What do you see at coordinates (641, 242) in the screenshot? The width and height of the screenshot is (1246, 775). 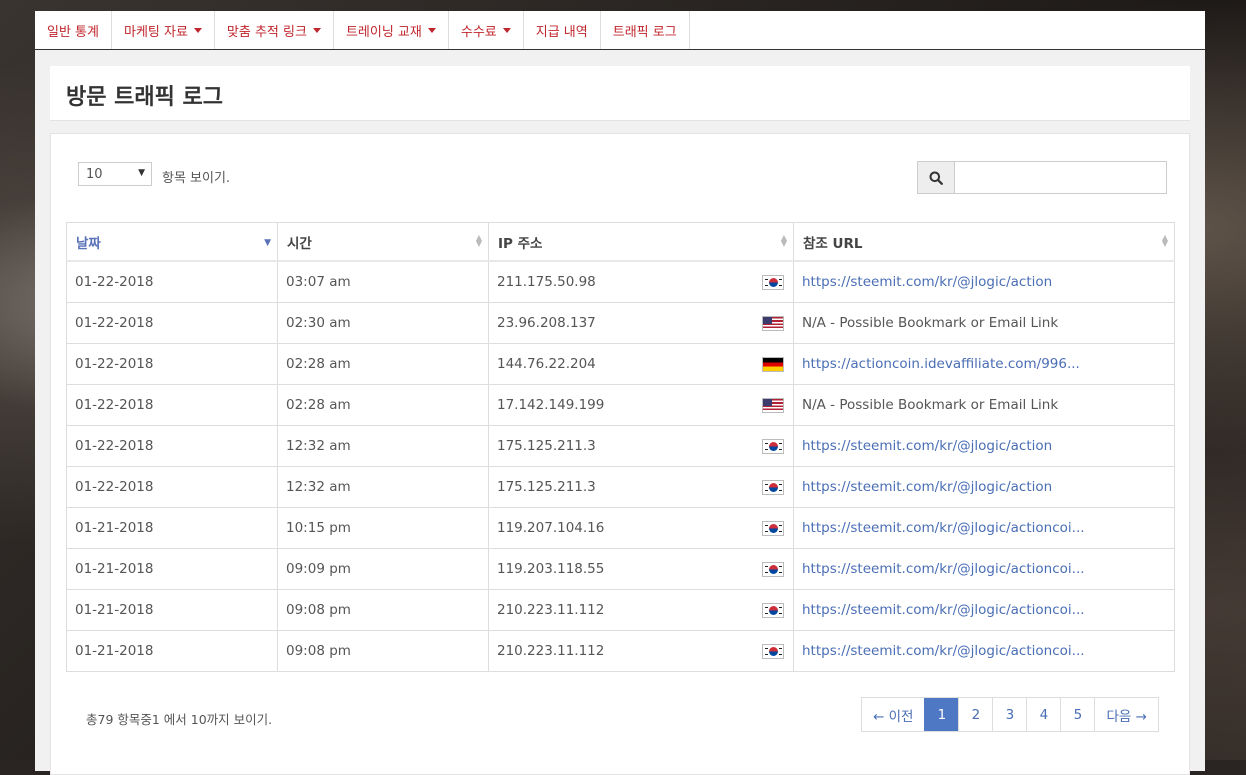 I see `column-header-ip: IP 주소 ▲ ▼` at bounding box center [641, 242].